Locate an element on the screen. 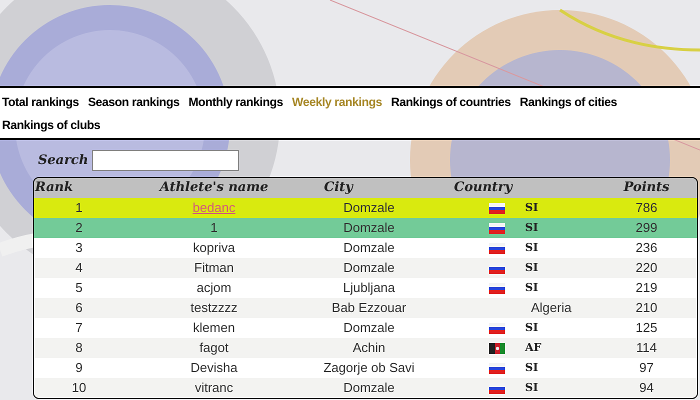  table-cell: 1 is located at coordinates (214, 228).